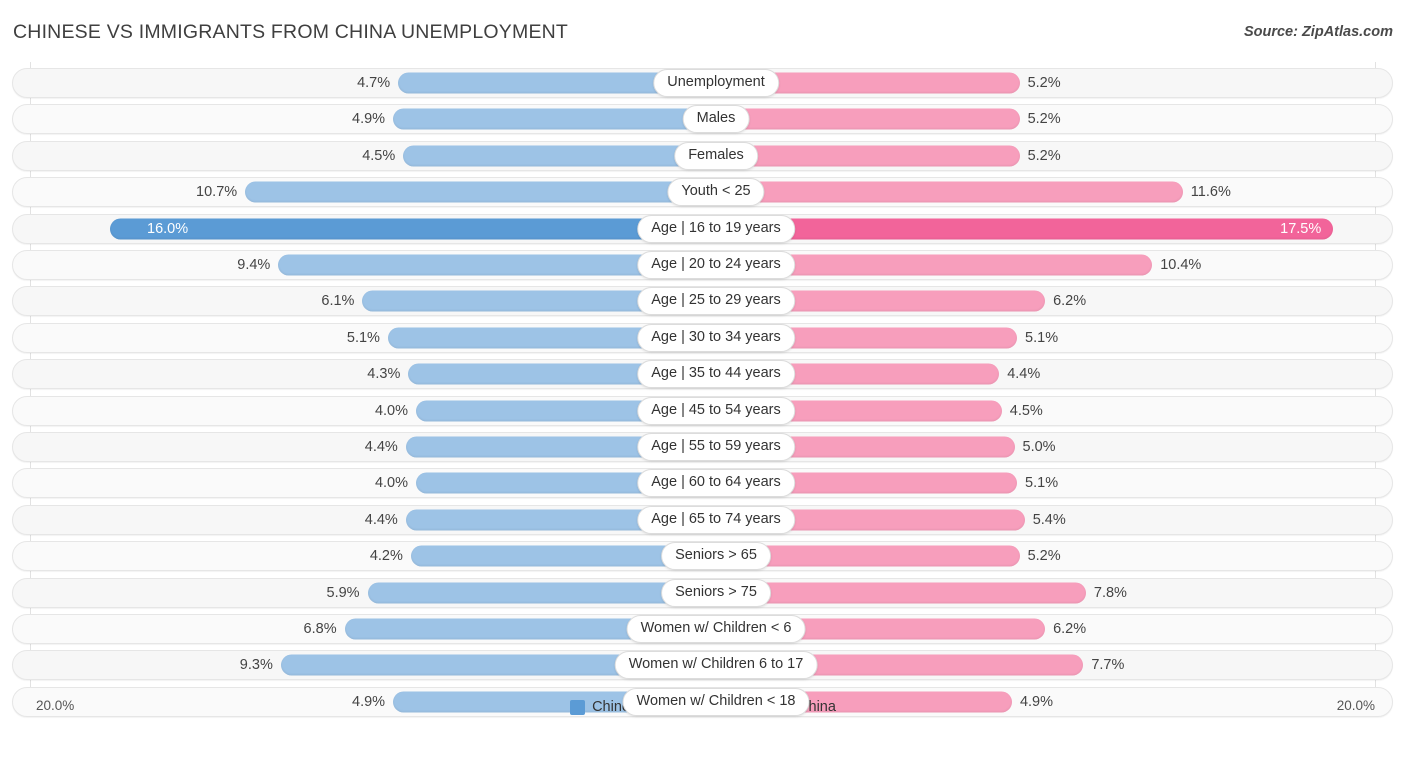 This screenshot has height=757, width=1406. I want to click on category-label: Youth < 25, so click(716, 192).